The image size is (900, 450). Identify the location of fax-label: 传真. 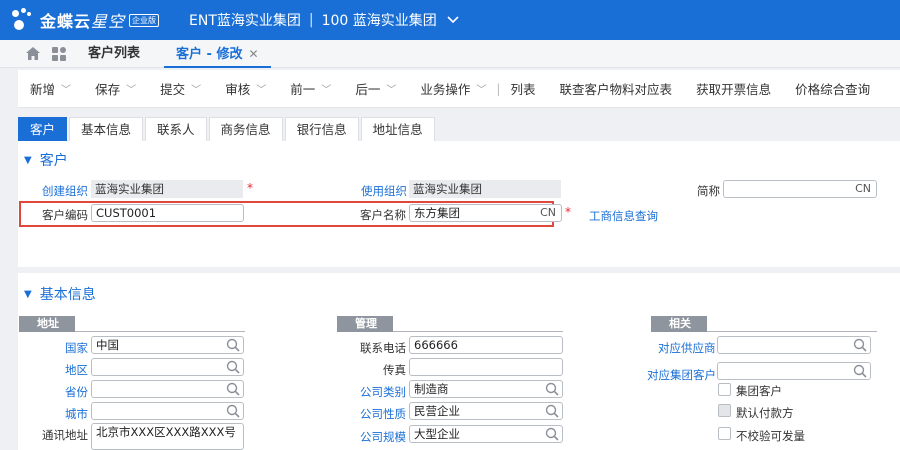
(394, 370).